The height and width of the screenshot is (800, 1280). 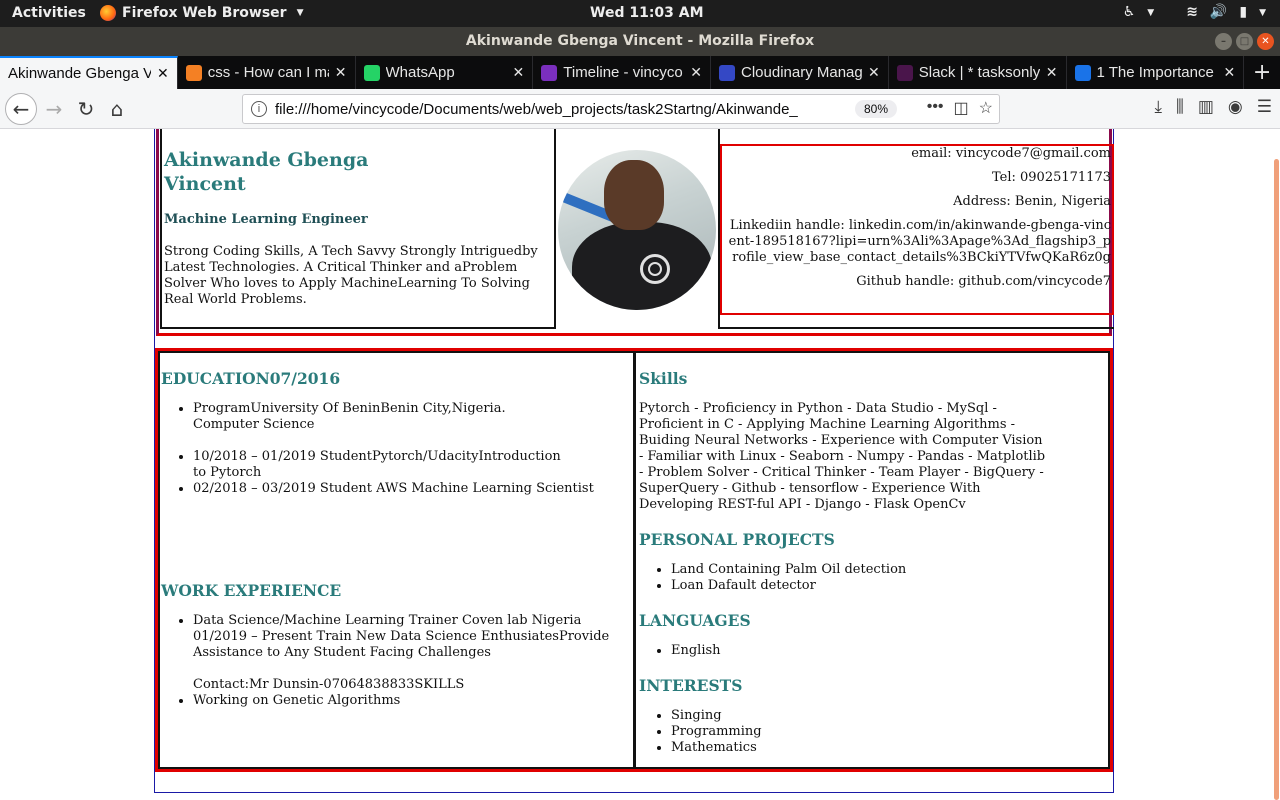 What do you see at coordinates (961, 108) in the screenshot?
I see `pocket-icon: ◫` at bounding box center [961, 108].